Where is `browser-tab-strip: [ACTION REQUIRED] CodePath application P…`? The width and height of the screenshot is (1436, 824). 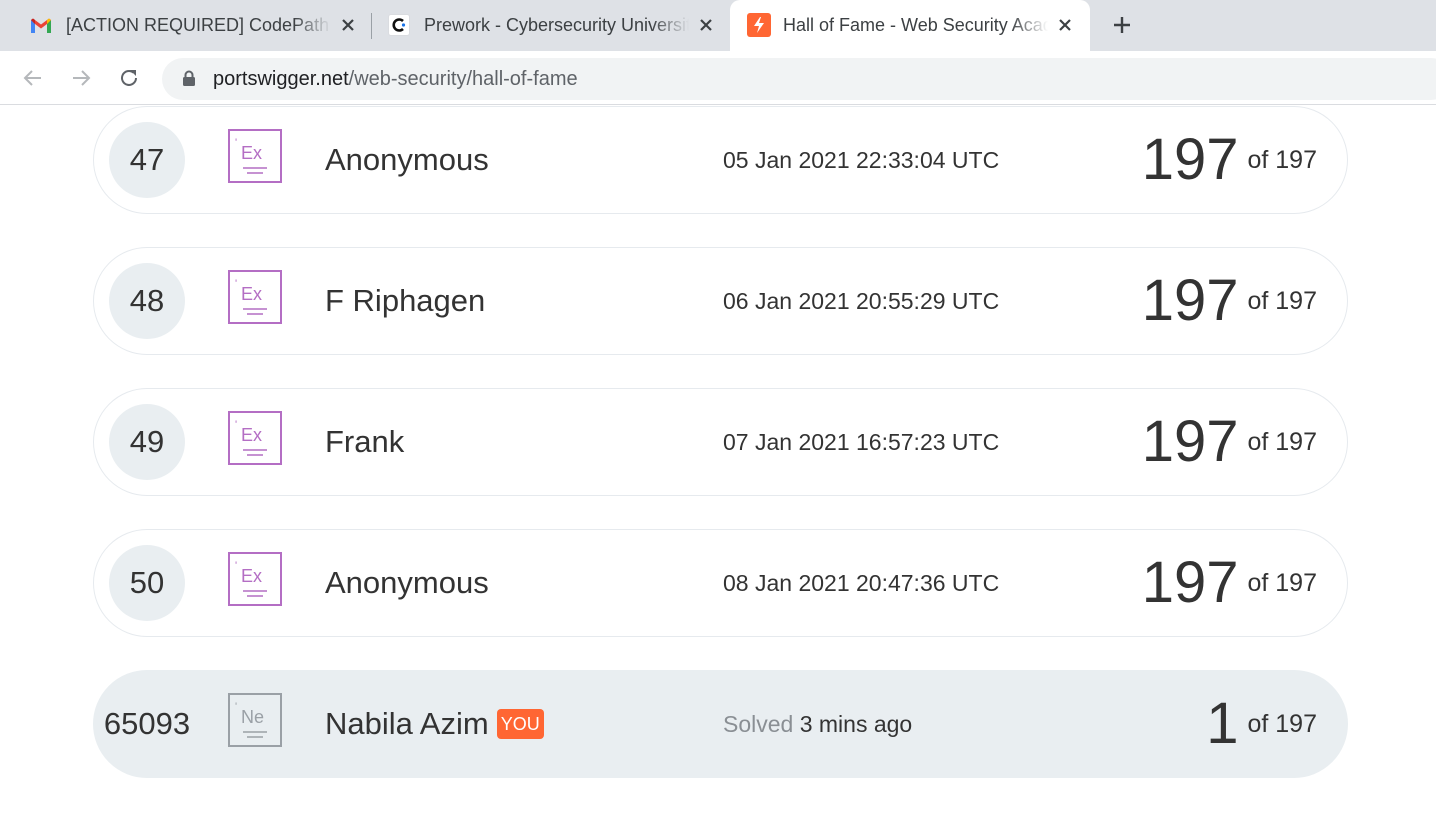
browser-tab-strip: [ACTION REQUIRED] CodePath application P… is located at coordinates (718, 25).